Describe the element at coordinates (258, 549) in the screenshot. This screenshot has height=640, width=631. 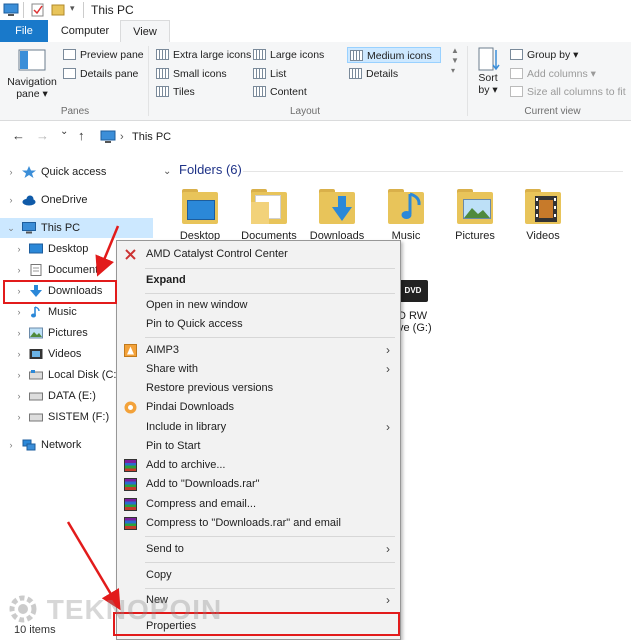
I see `menu-item-send-to: Send to ›` at that location.